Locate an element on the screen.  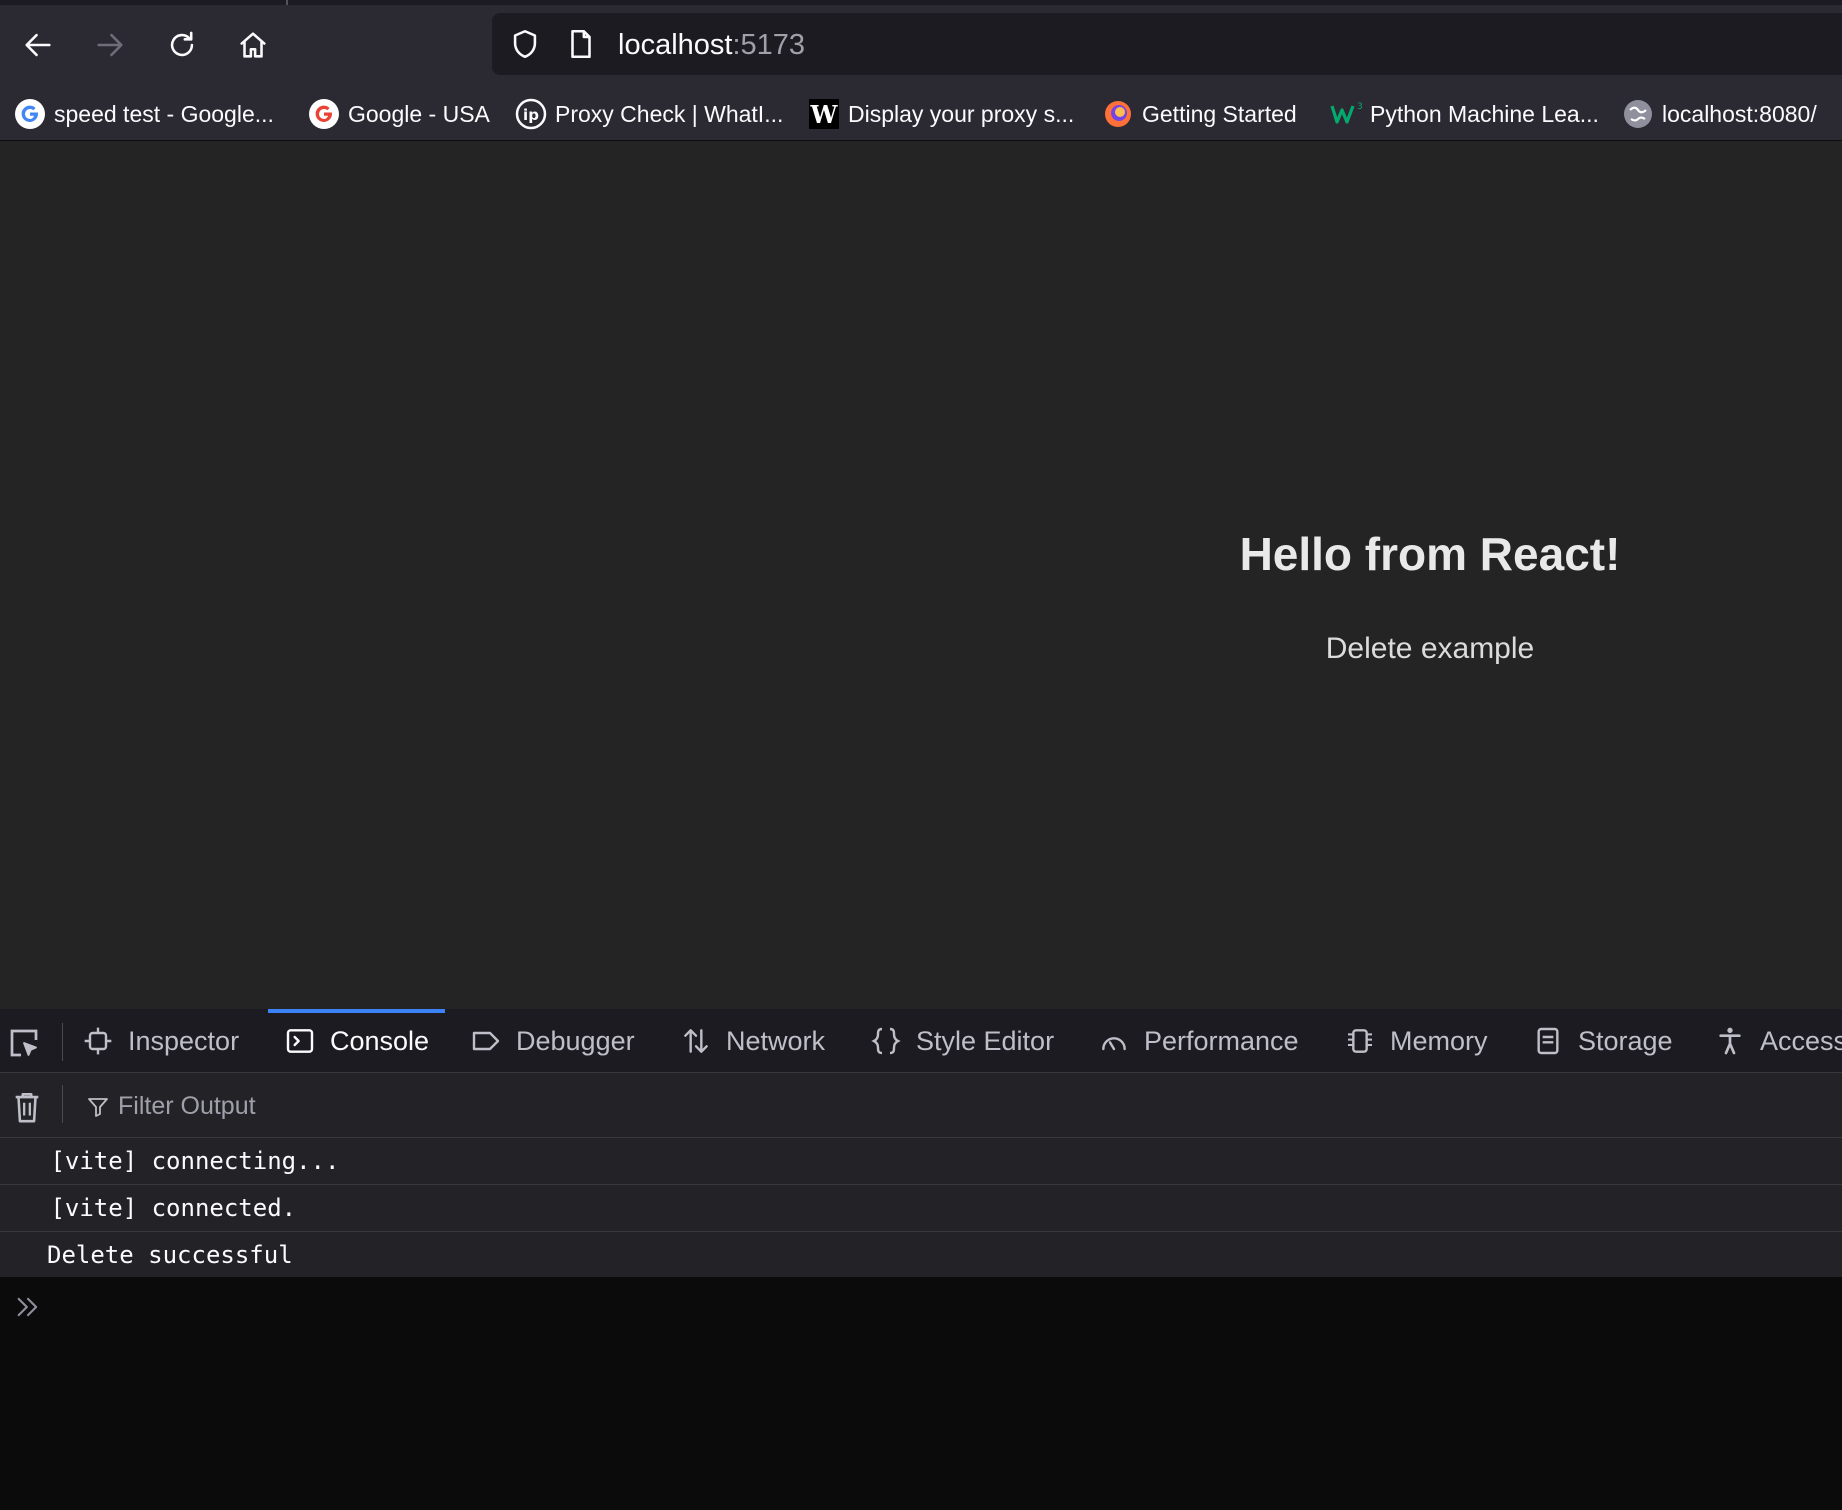
memory-icon is located at coordinates (1360, 1041).